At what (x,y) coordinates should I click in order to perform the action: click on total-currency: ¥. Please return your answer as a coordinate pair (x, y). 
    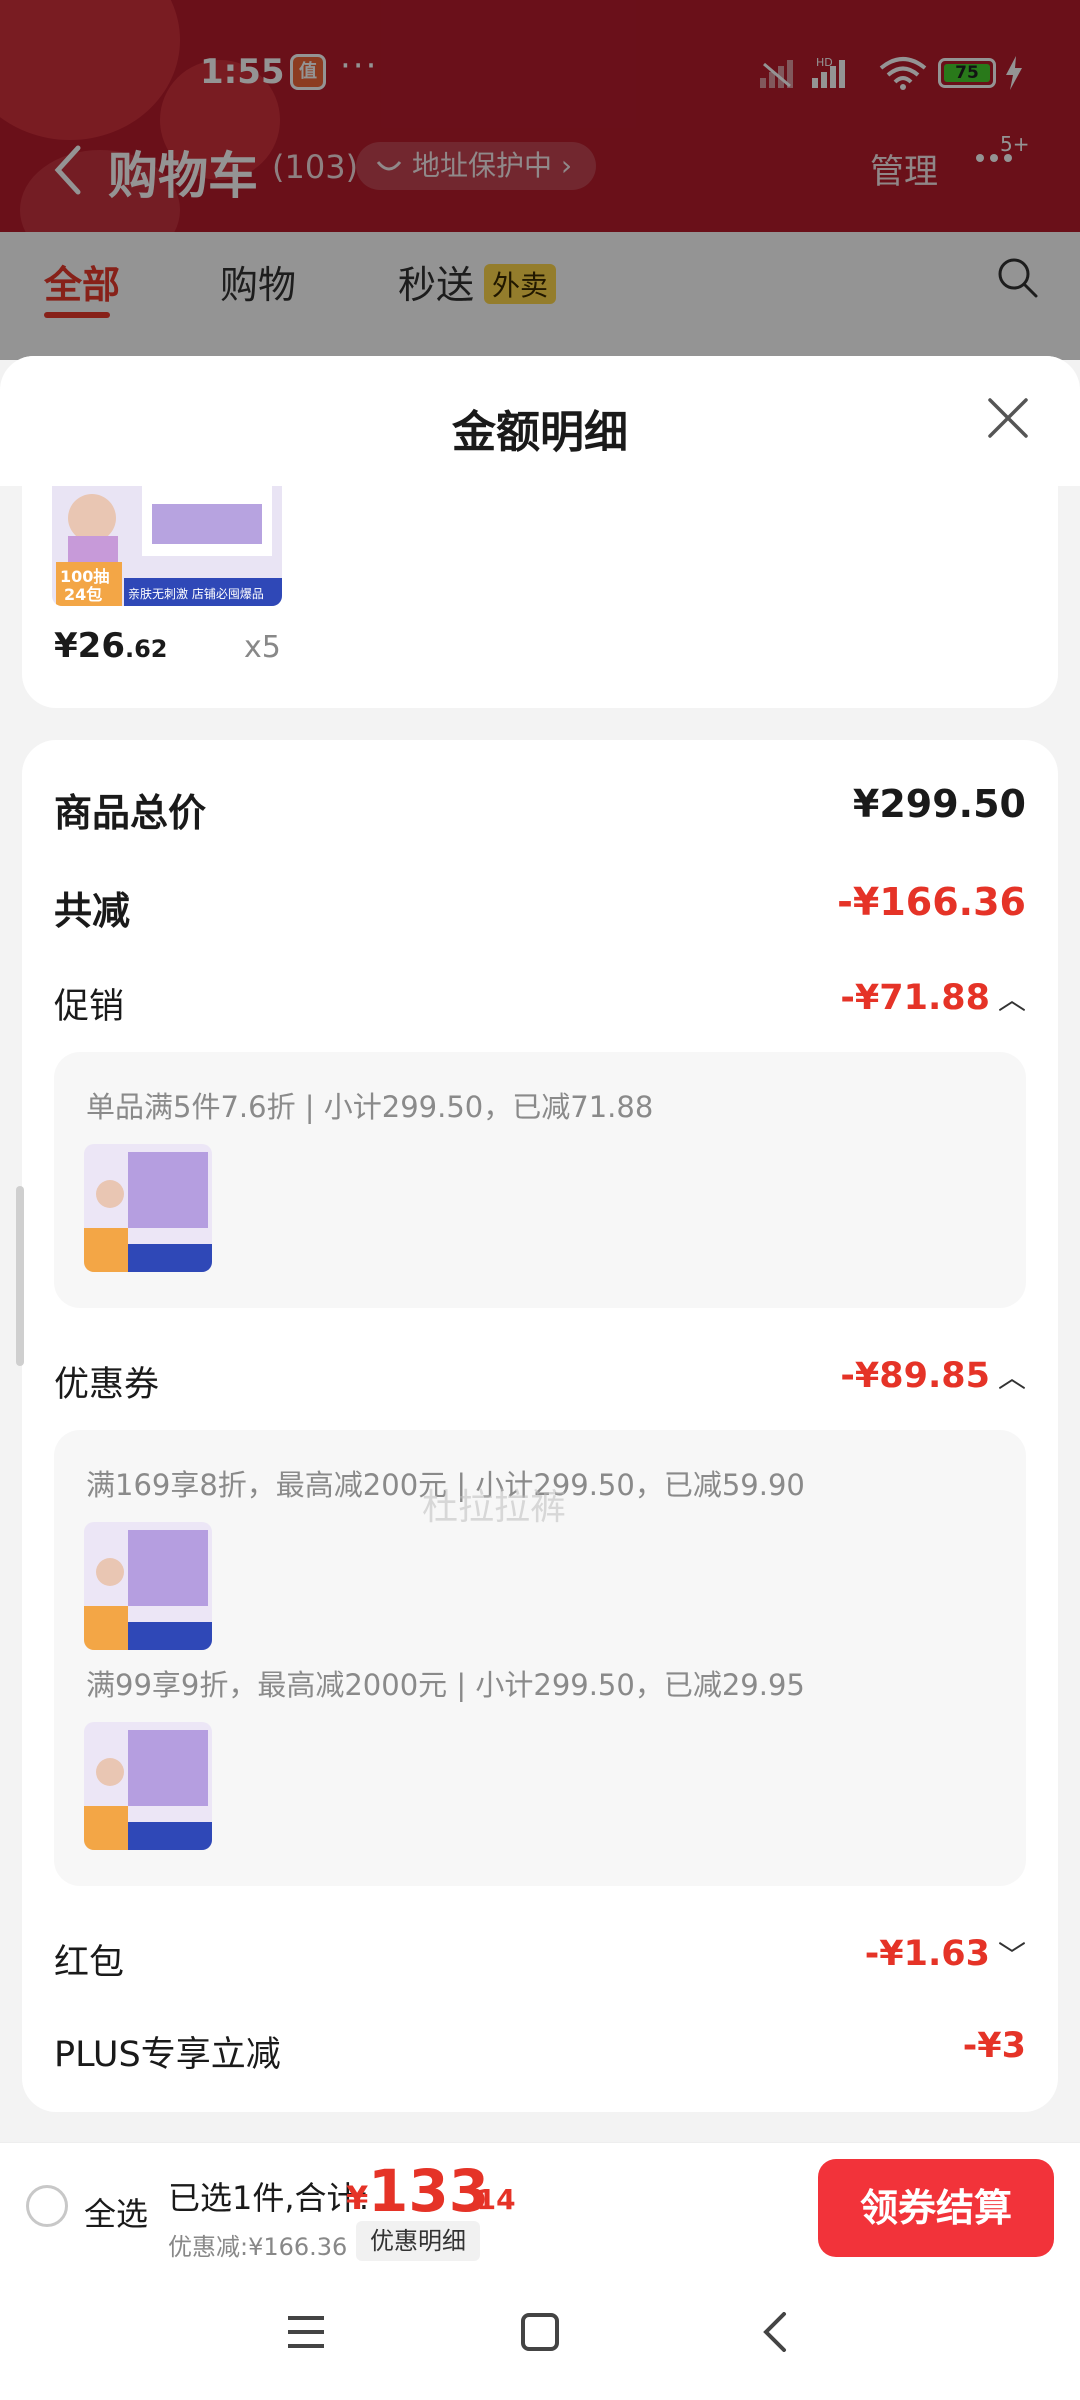
    Looking at the image, I should click on (357, 2198).